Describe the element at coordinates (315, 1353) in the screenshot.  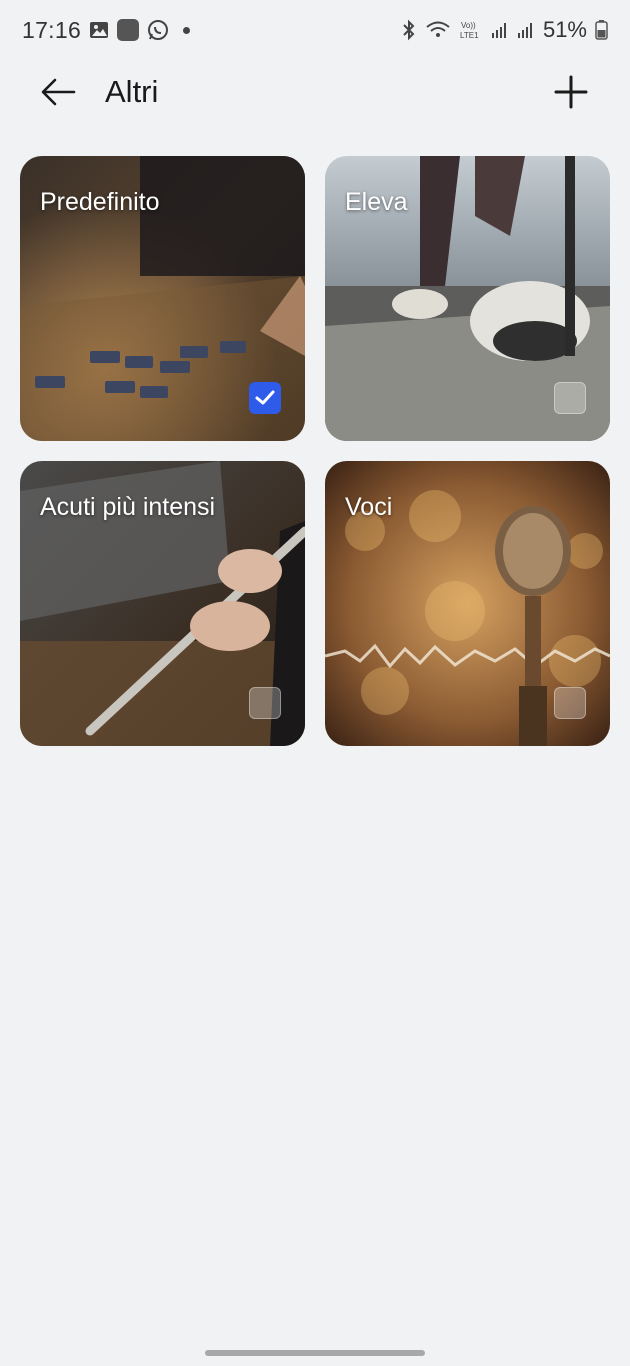
I see `home-indicator` at that location.